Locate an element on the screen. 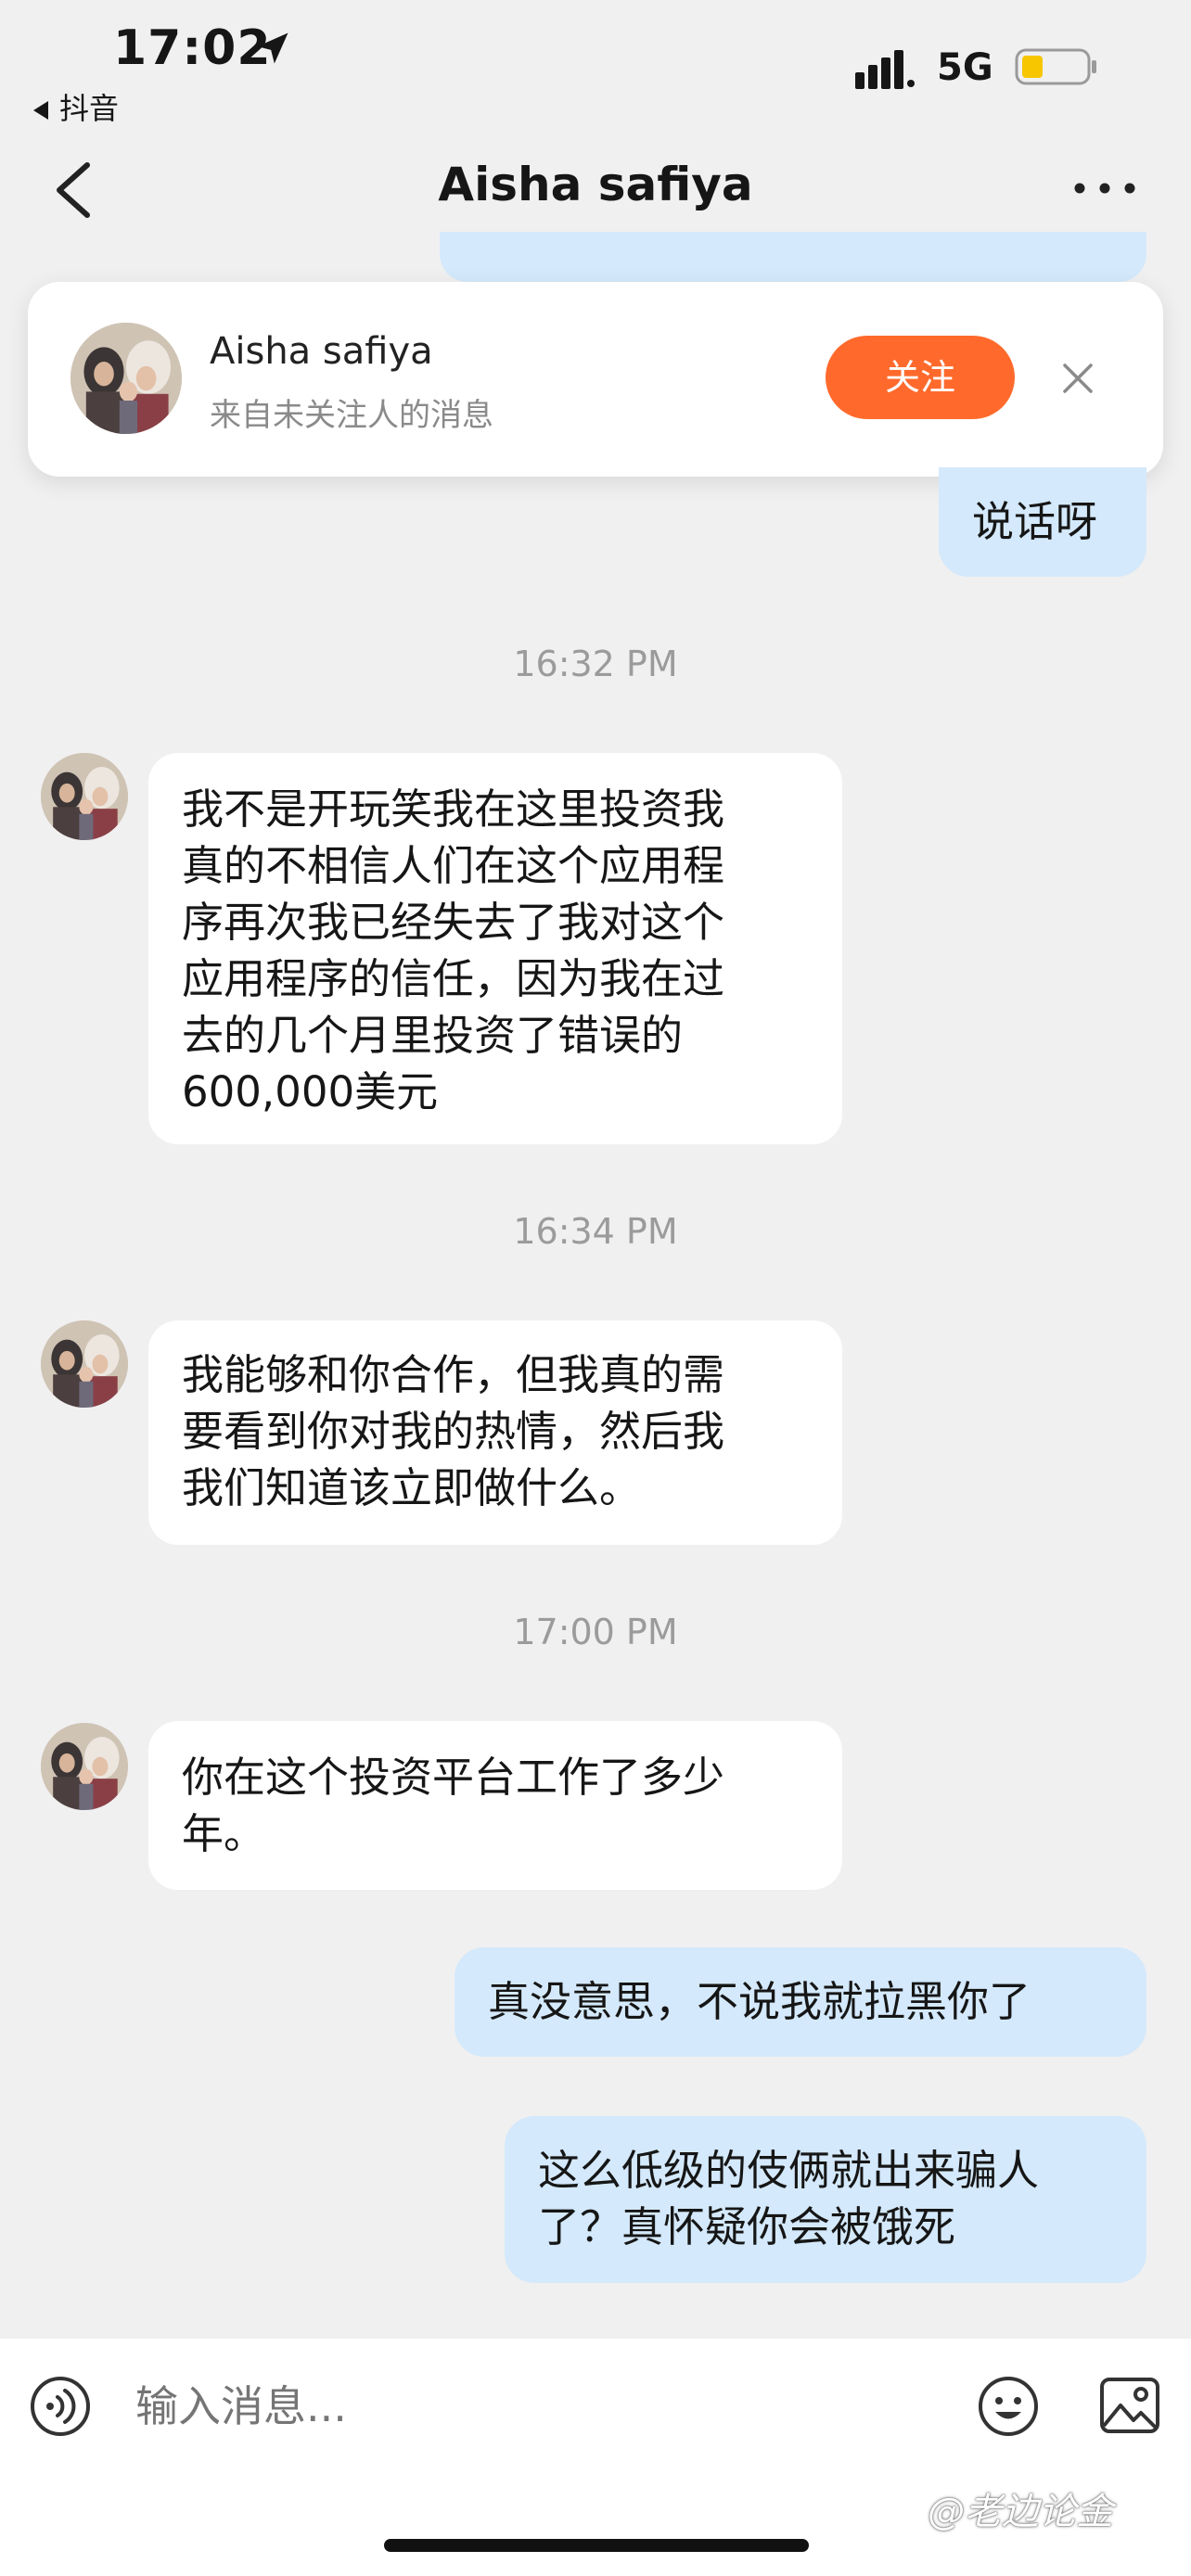 This screenshot has width=1191, height=2576. chat-title: Aisha safiya is located at coordinates (595, 185).